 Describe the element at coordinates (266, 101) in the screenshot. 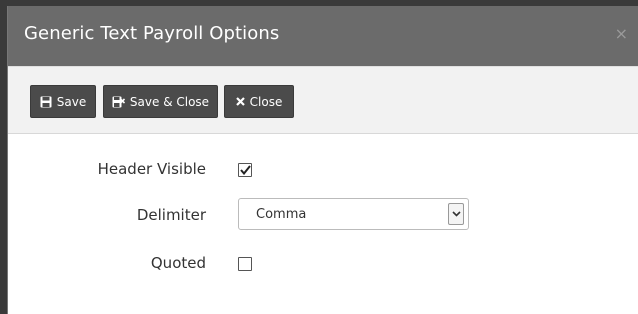

I see `close-button-label: Close` at that location.